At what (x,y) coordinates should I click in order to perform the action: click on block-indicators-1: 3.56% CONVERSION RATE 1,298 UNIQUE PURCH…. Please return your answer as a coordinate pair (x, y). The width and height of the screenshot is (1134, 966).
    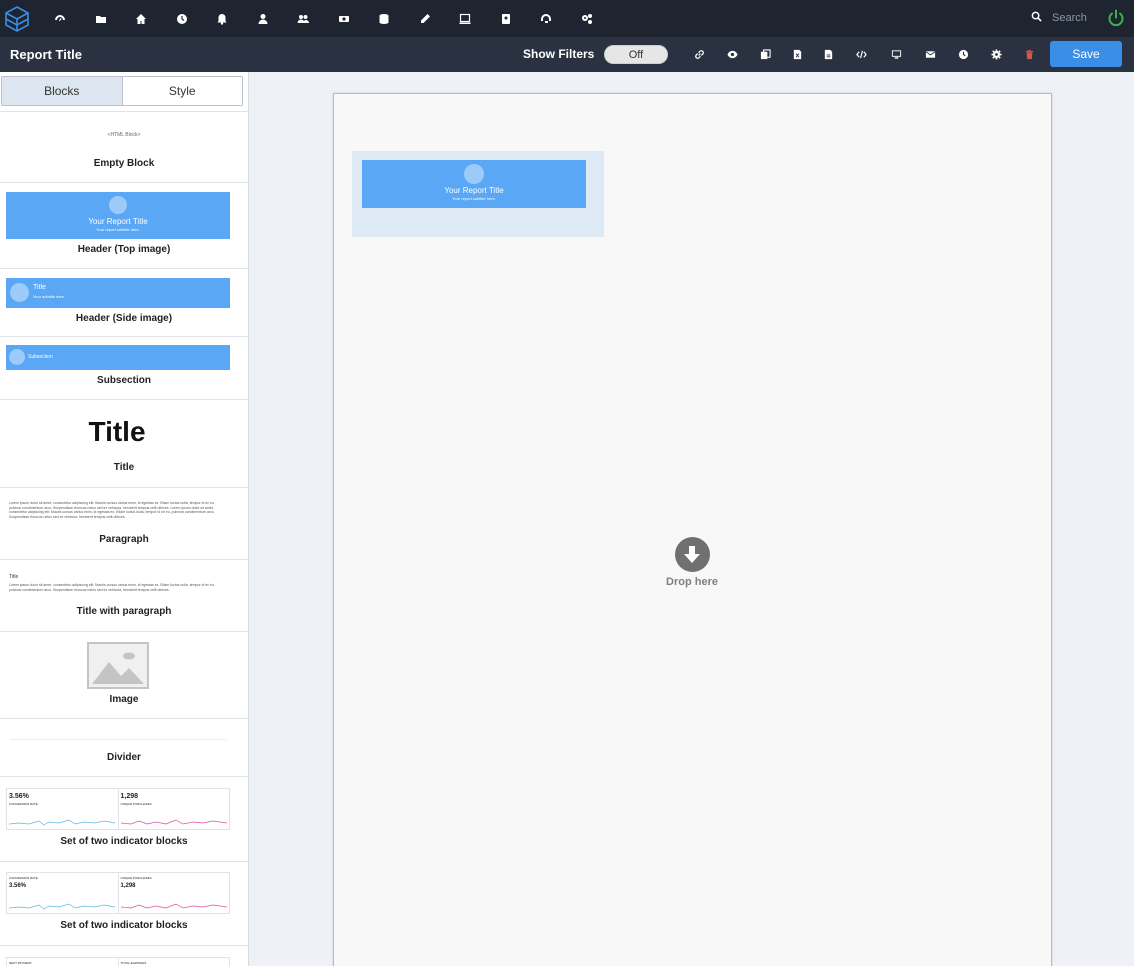
    Looking at the image, I should click on (124, 819).